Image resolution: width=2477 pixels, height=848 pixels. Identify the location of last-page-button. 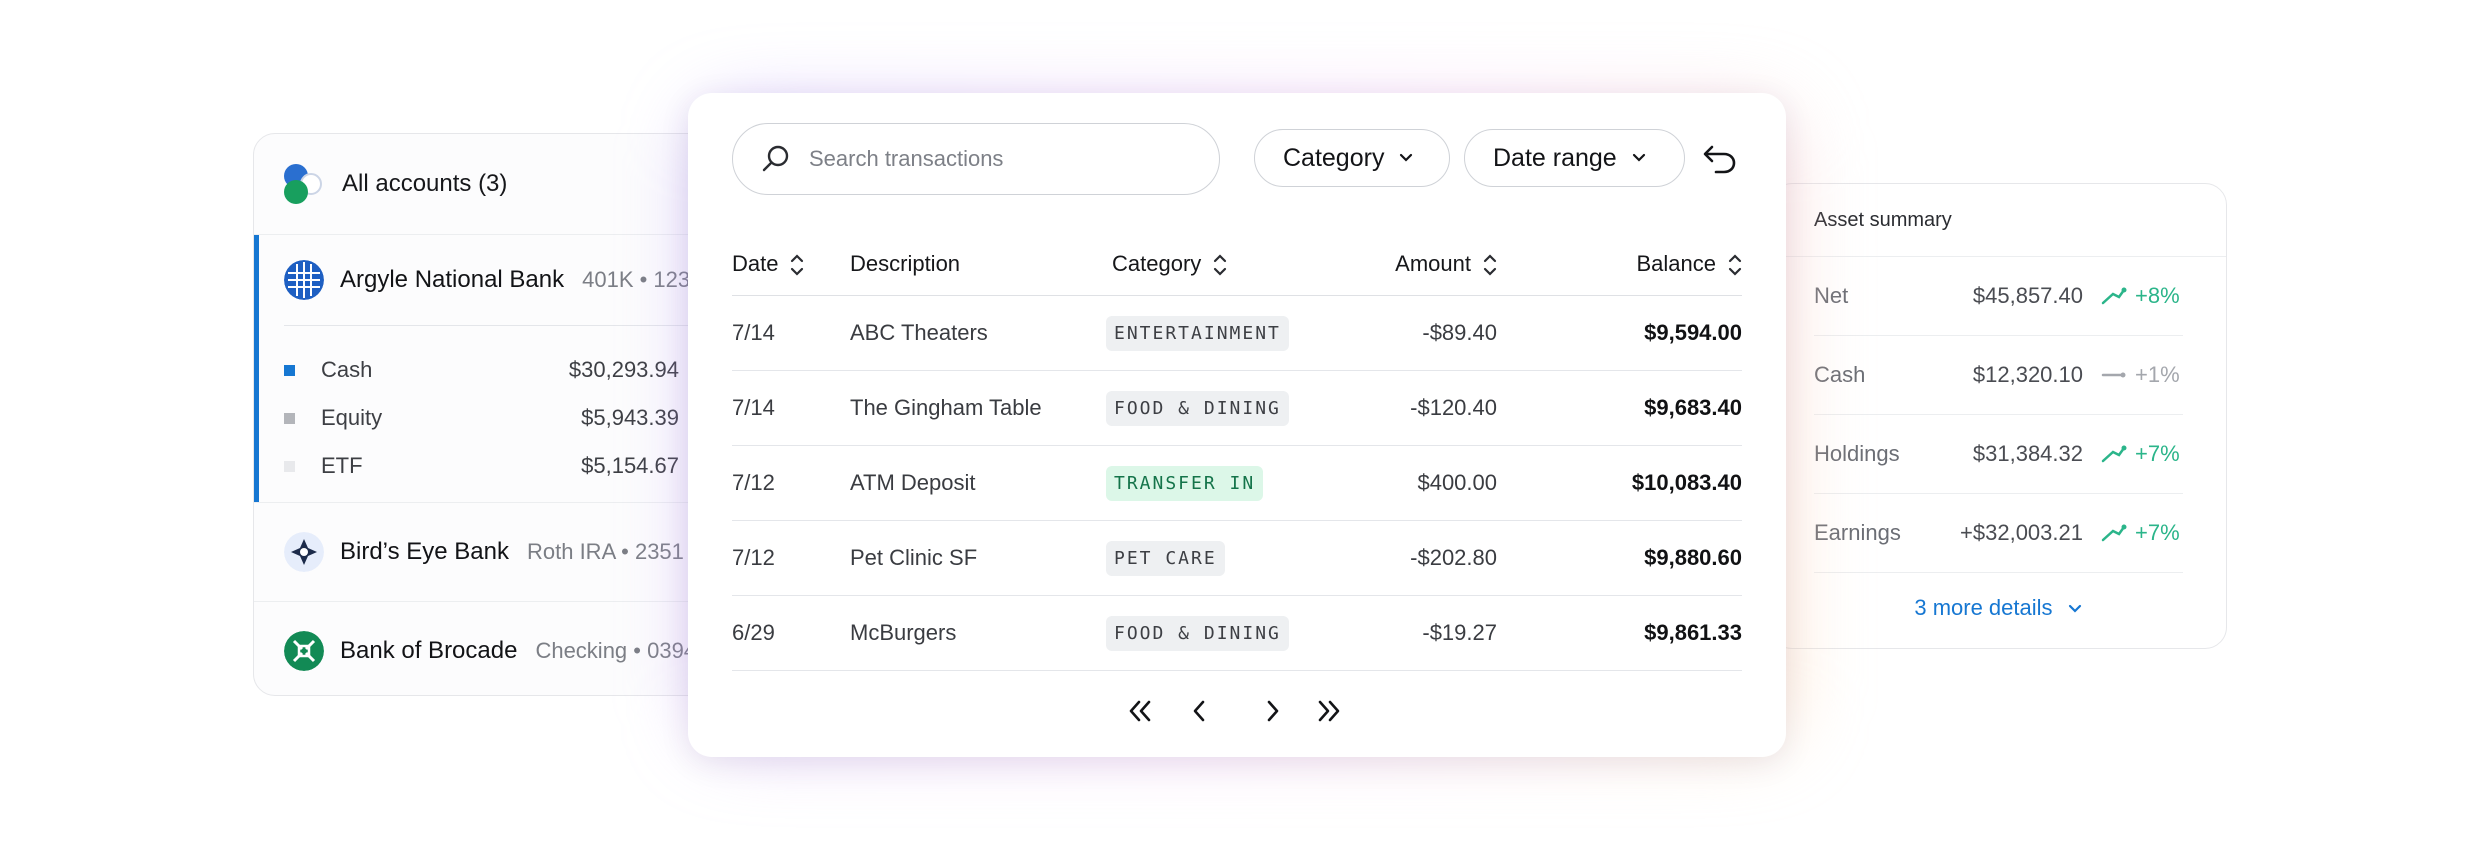
(1329, 711).